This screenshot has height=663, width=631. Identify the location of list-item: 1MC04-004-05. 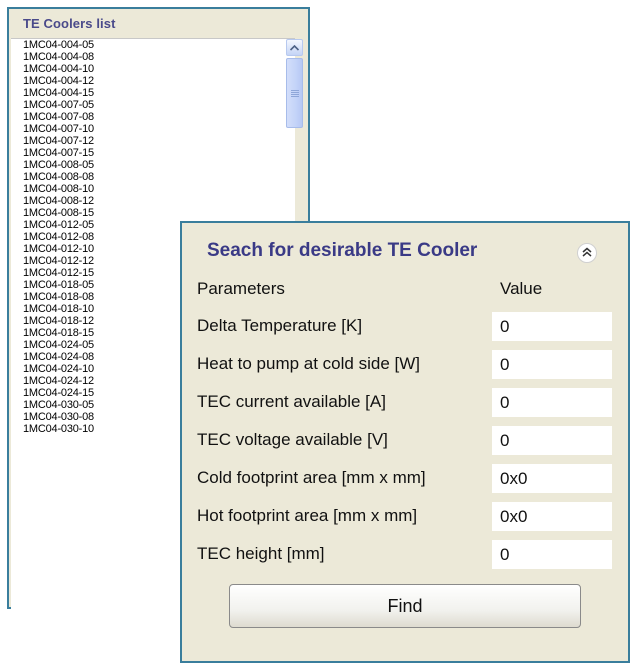
(148, 45).